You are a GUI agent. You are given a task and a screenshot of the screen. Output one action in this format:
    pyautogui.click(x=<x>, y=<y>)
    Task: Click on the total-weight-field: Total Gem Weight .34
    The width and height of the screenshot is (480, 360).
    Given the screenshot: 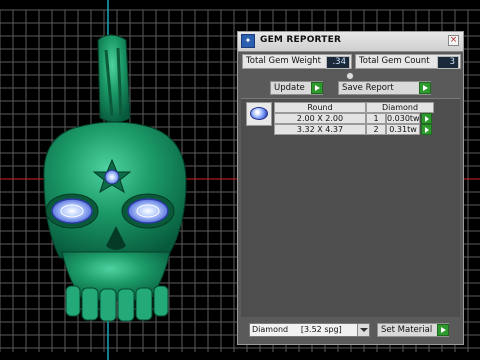 What is the action you would take?
    pyautogui.click(x=297, y=61)
    